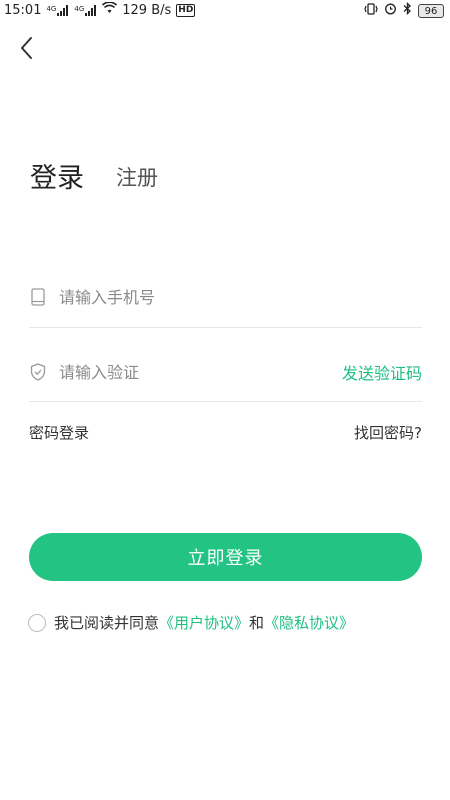 The height and width of the screenshot is (800, 450). I want to click on phone-input, so click(240, 297).